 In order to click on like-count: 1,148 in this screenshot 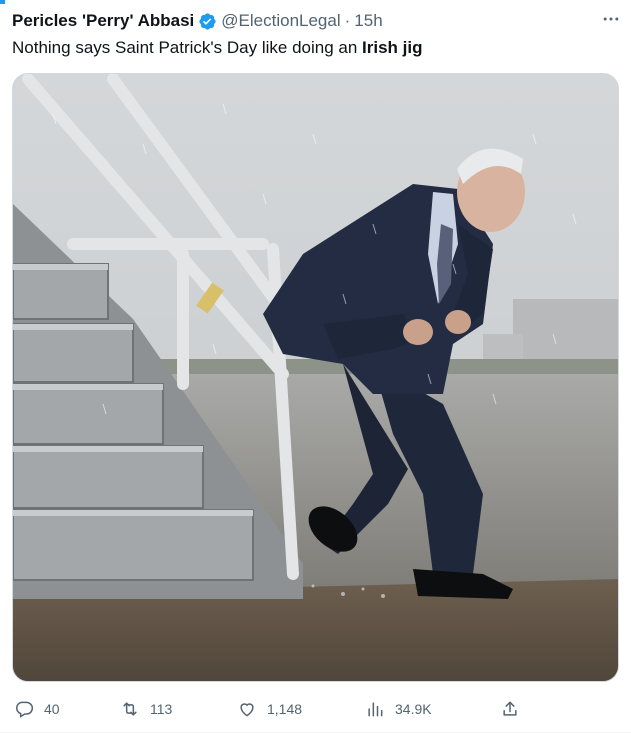, I will do `click(285, 709)`.